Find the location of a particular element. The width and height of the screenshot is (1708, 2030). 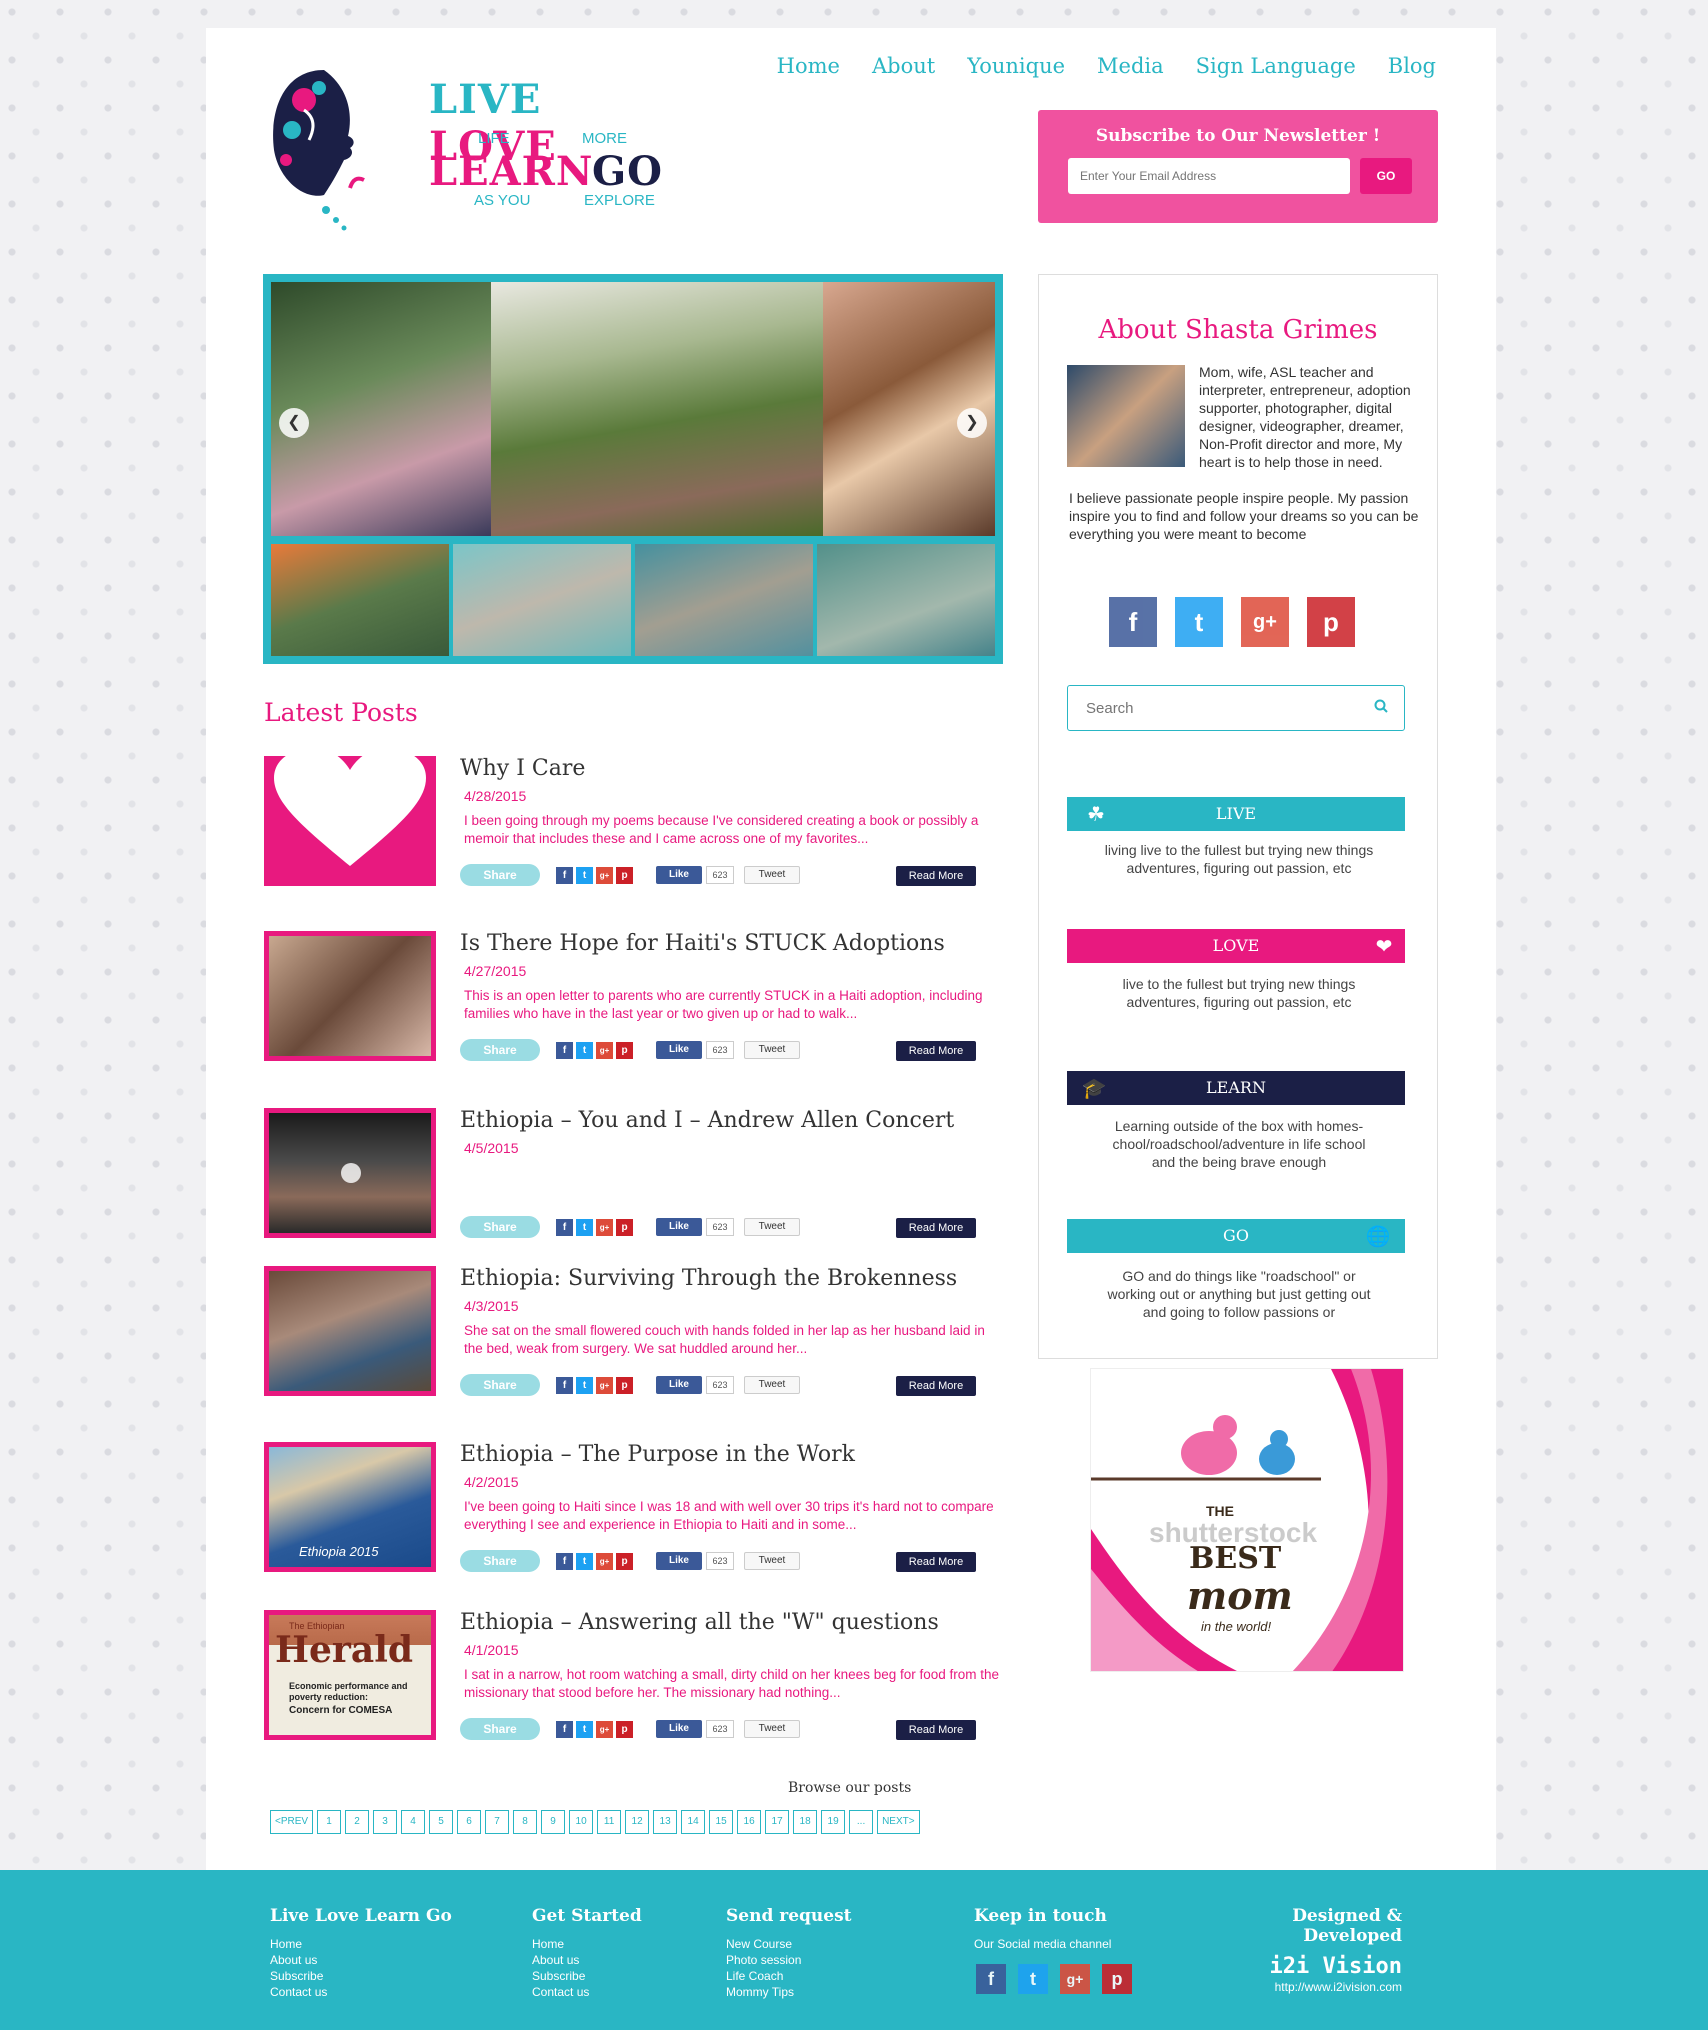

pagination-item: NEXT> is located at coordinates (898, 1822).